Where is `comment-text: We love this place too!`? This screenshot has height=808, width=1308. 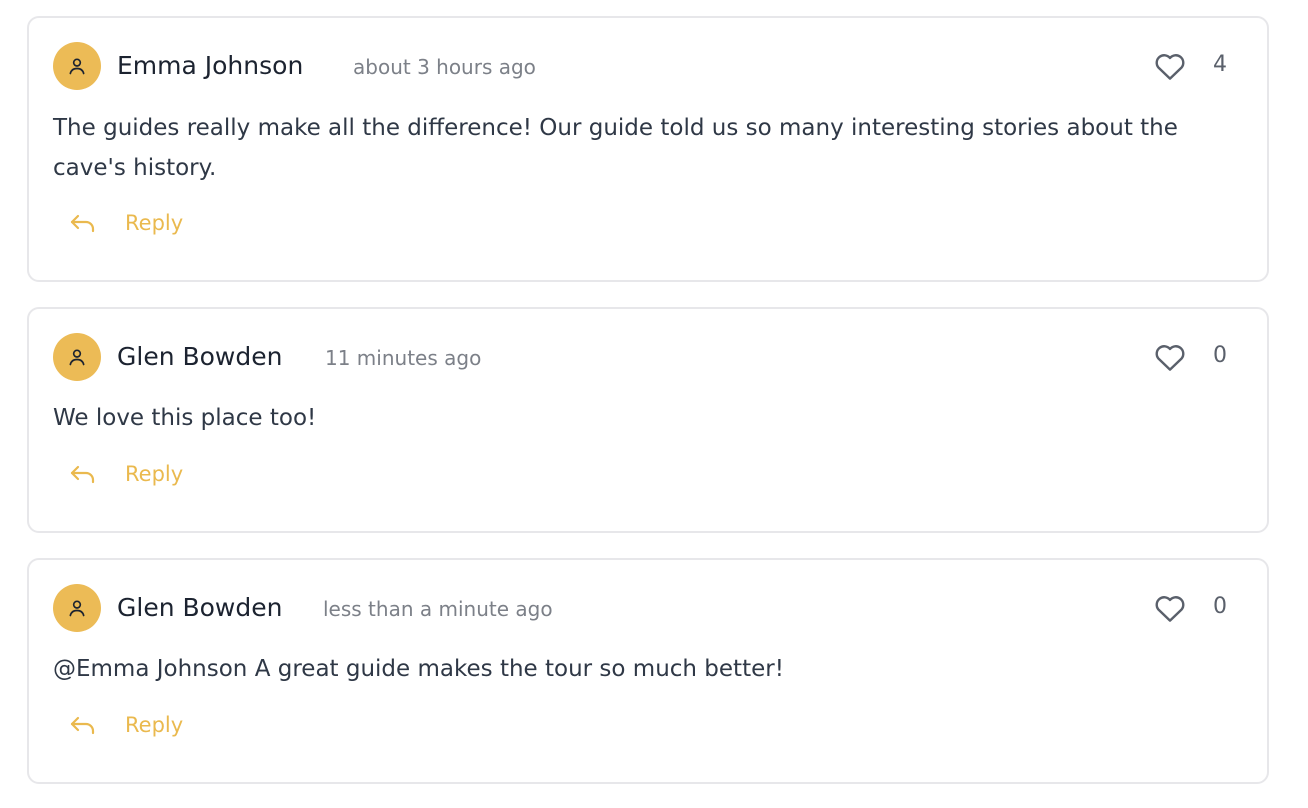
comment-text: We love this place too! is located at coordinates (185, 418).